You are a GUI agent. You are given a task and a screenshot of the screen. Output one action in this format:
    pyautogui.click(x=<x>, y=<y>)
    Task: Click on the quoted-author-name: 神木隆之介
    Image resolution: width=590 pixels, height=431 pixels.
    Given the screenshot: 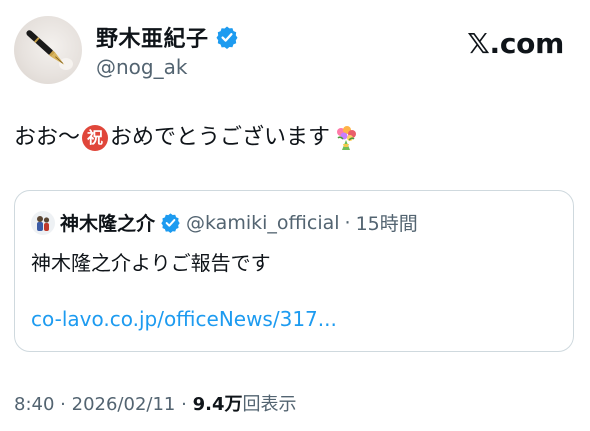 What is the action you would take?
    pyautogui.click(x=107, y=222)
    